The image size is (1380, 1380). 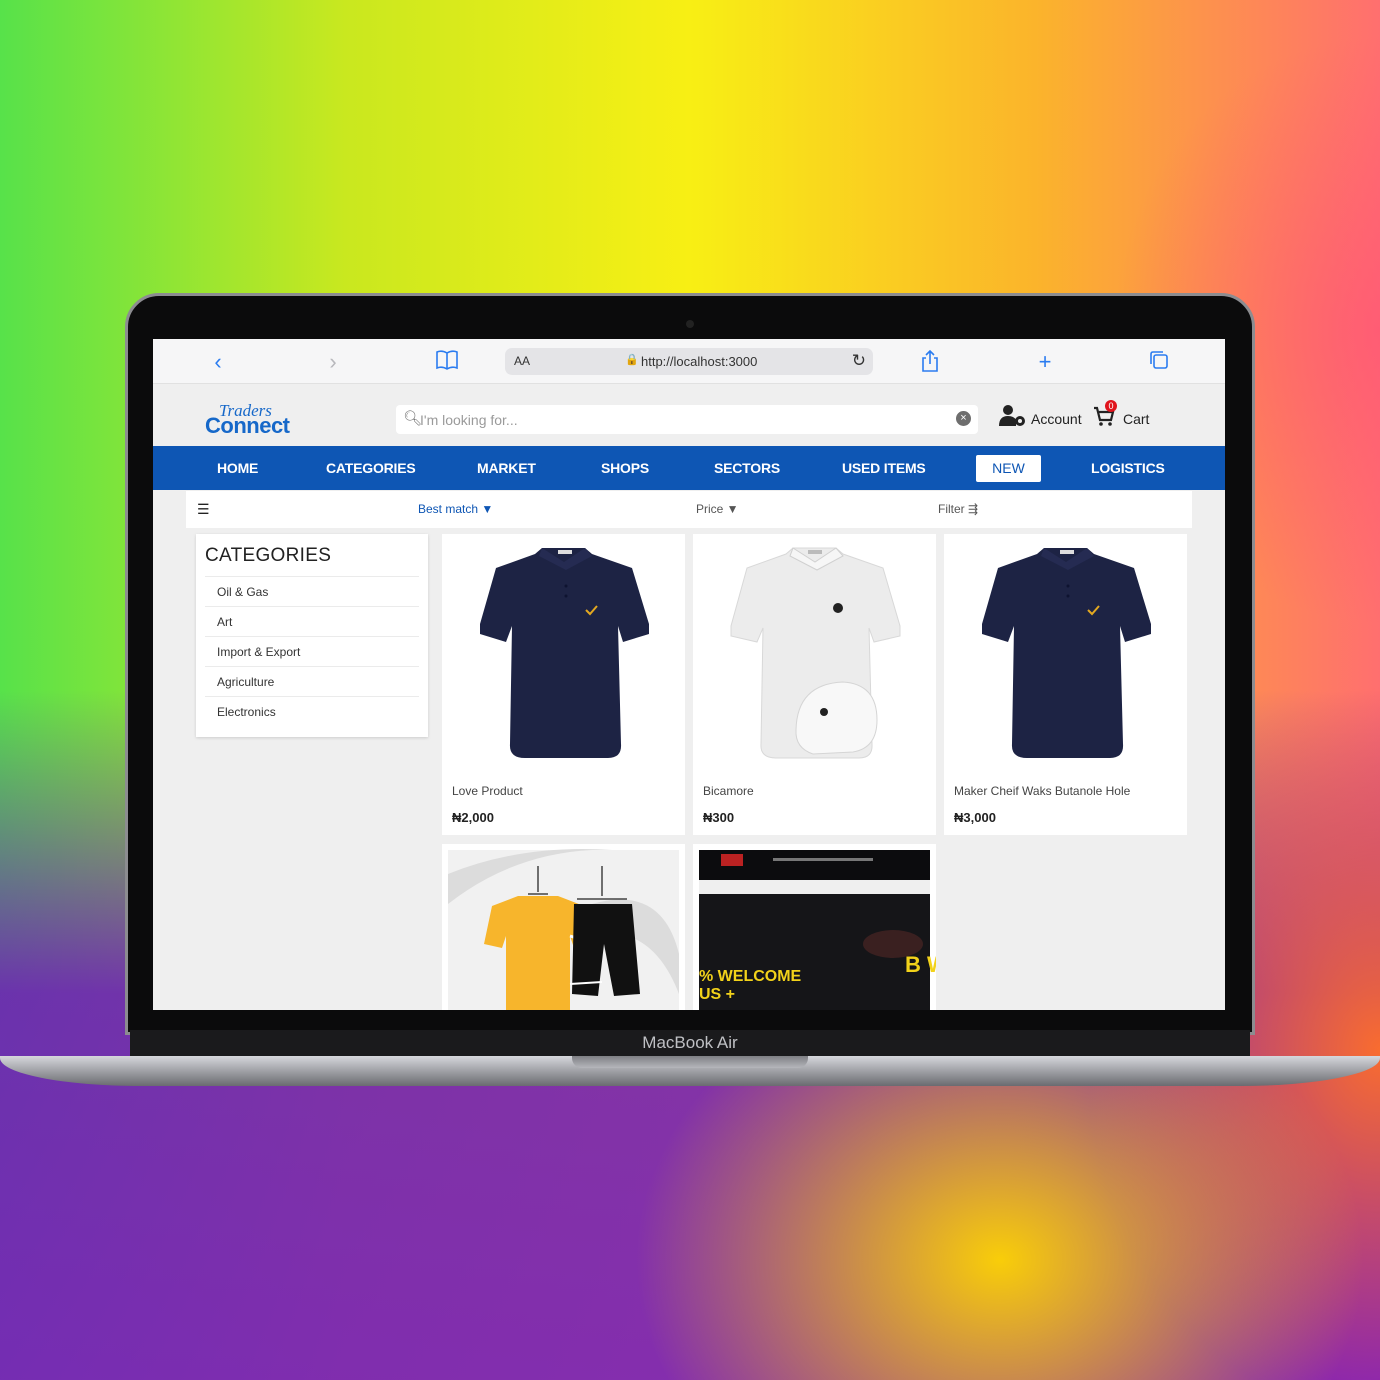 I want to click on account-button: Account, so click(x=1040, y=419).